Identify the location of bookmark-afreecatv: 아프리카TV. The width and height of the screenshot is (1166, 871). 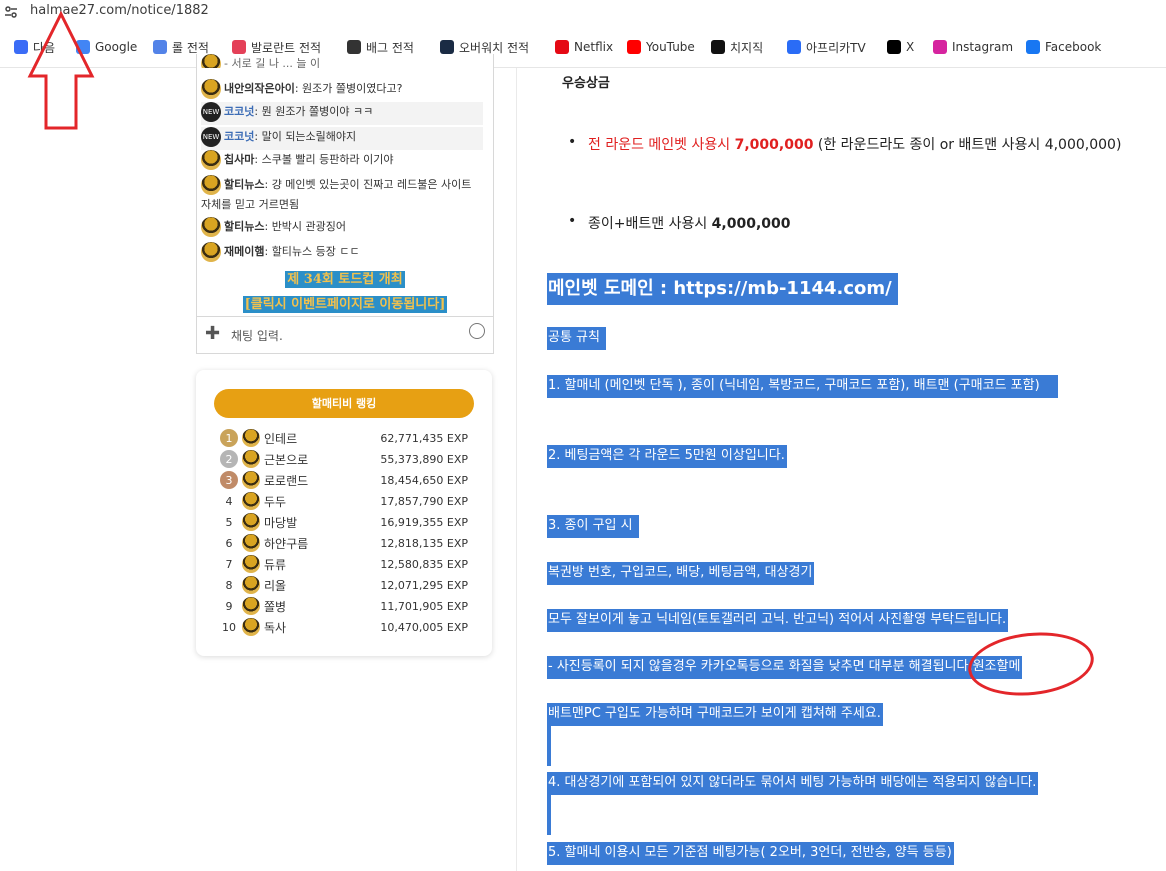
(826, 47).